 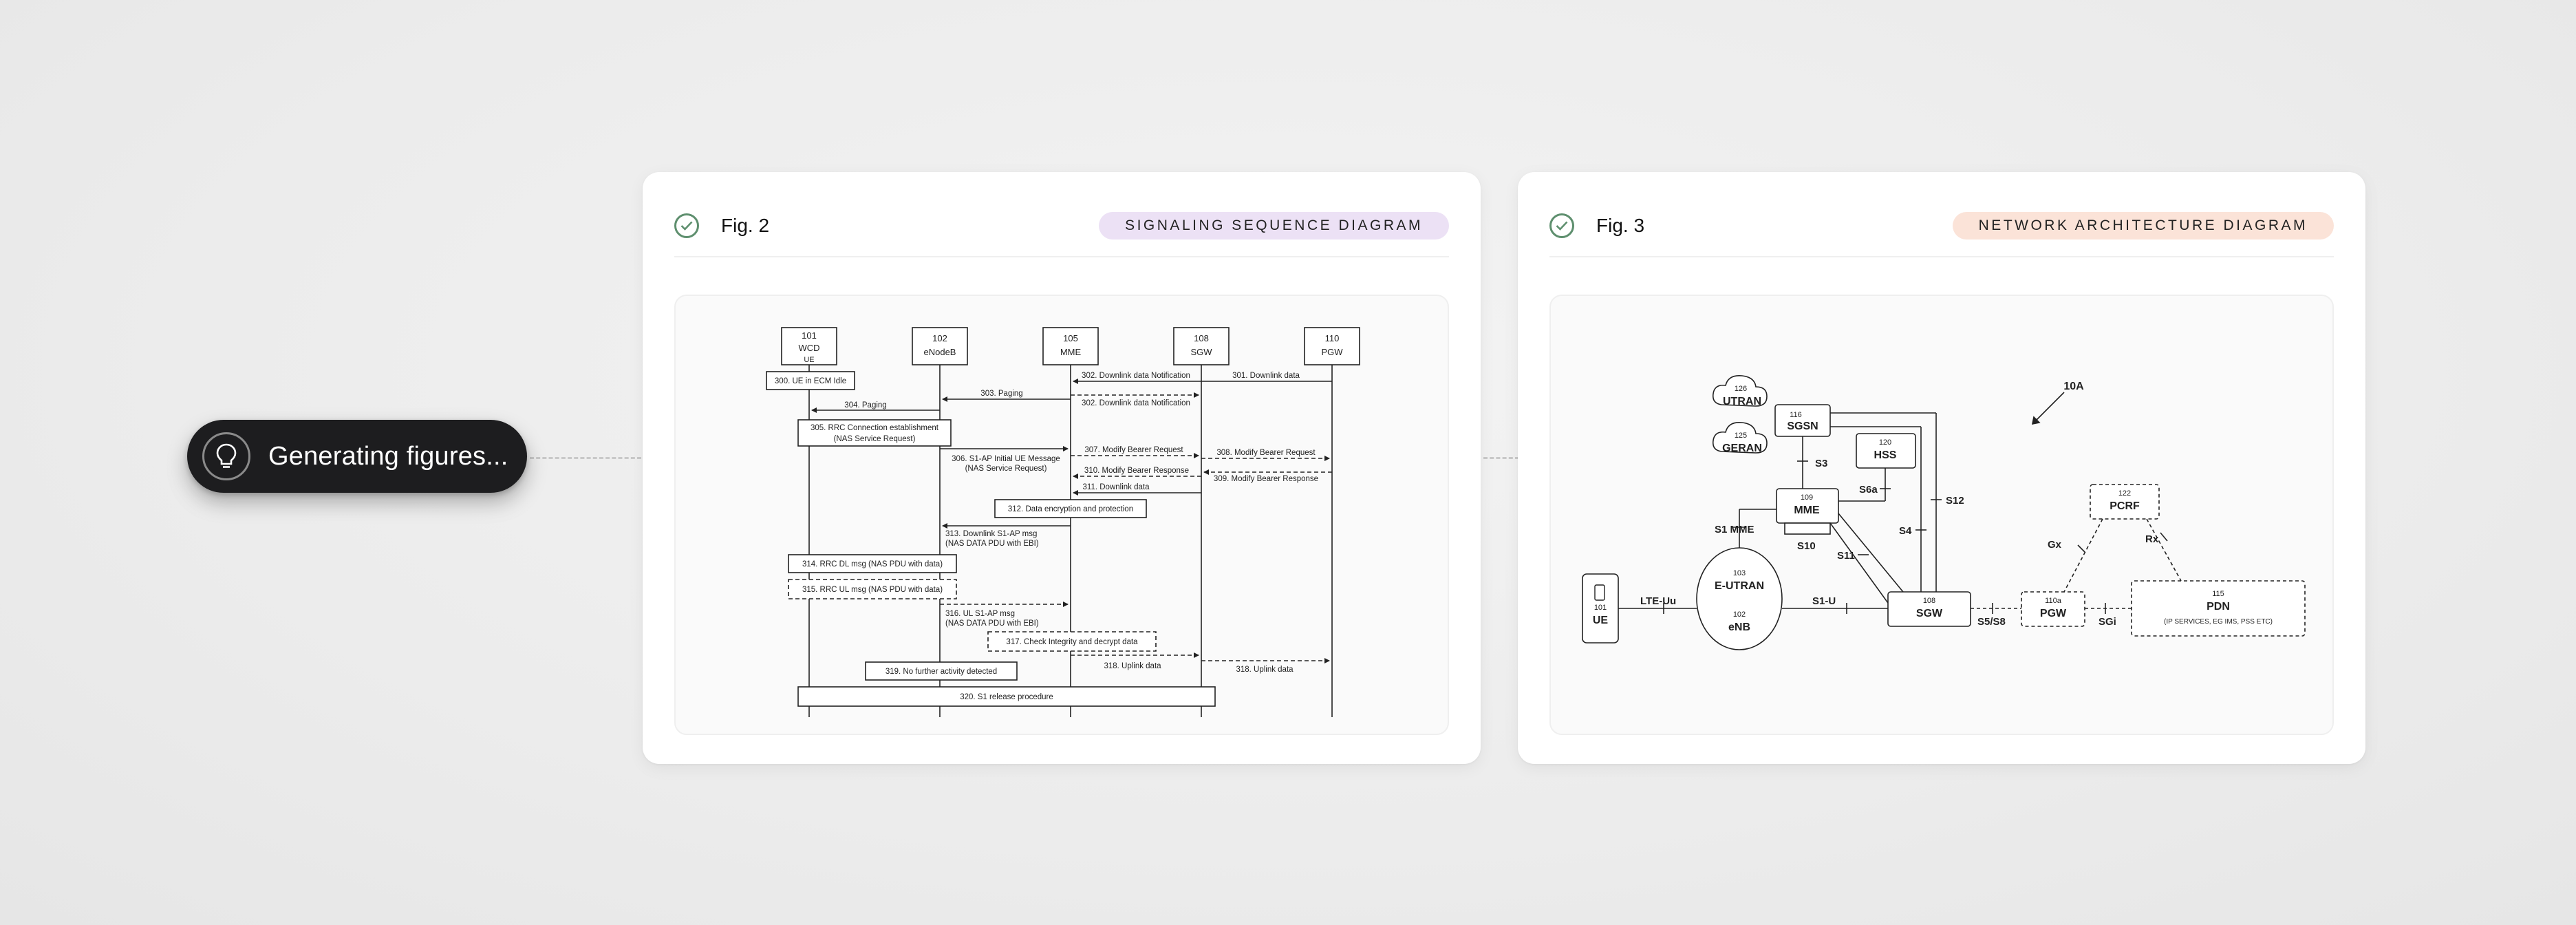 What do you see at coordinates (809, 348) in the screenshot?
I see `svg-text: WCD` at bounding box center [809, 348].